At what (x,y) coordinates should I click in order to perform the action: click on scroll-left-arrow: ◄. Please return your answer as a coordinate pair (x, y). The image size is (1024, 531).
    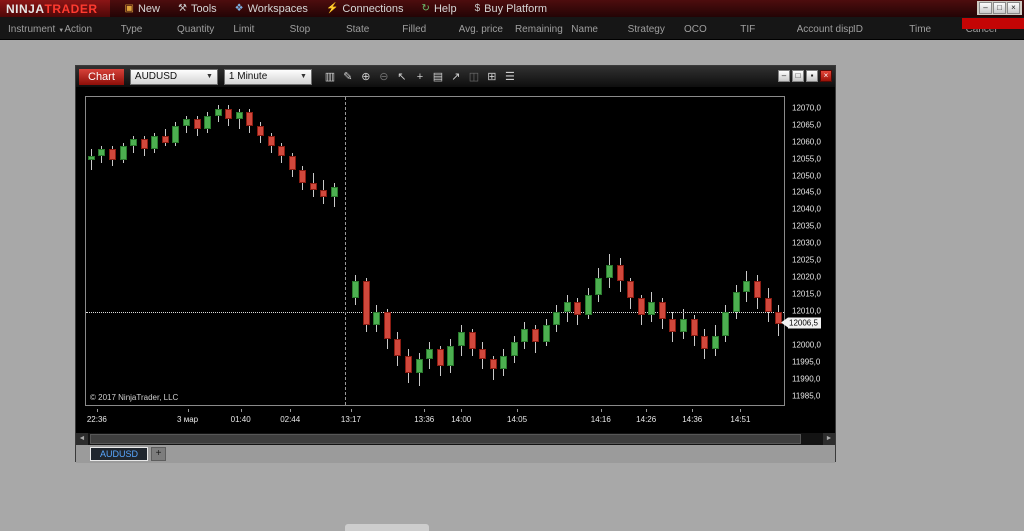
    Looking at the image, I should click on (82, 439).